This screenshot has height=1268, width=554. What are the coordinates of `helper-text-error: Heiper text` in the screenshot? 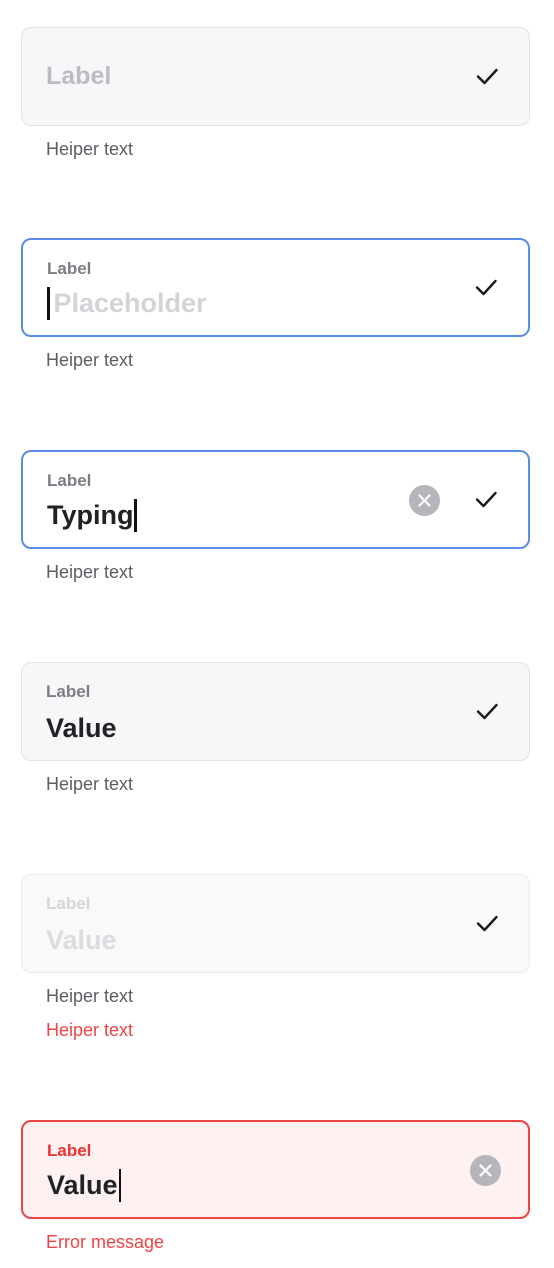 It's located at (90, 1030).